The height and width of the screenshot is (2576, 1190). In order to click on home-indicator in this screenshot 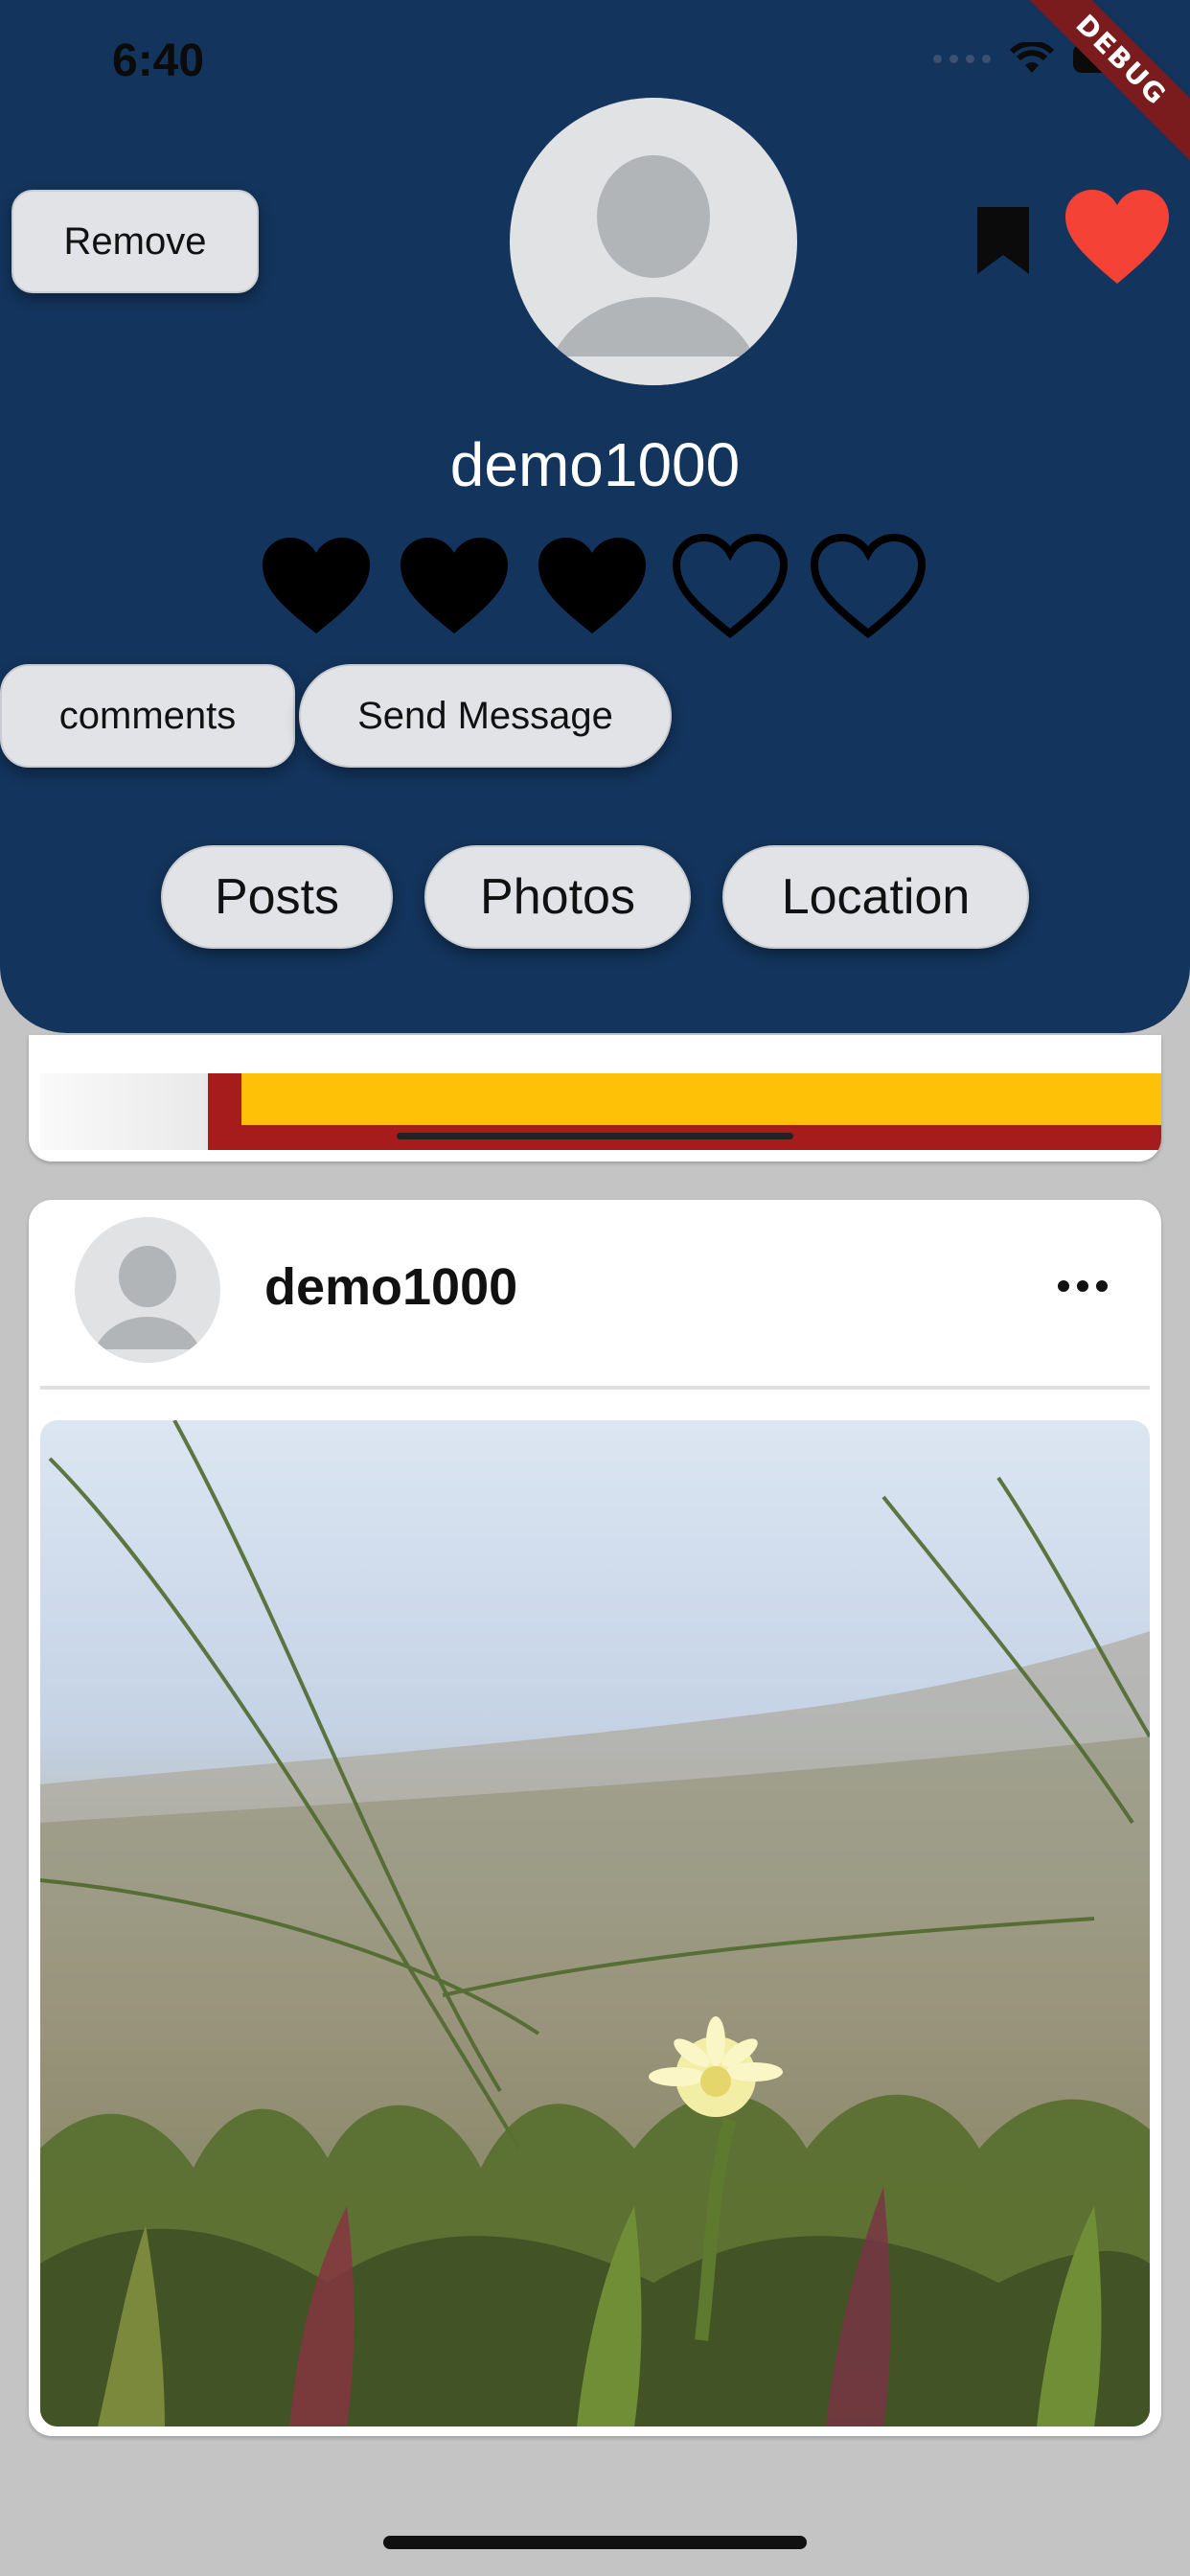, I will do `click(595, 2542)`.